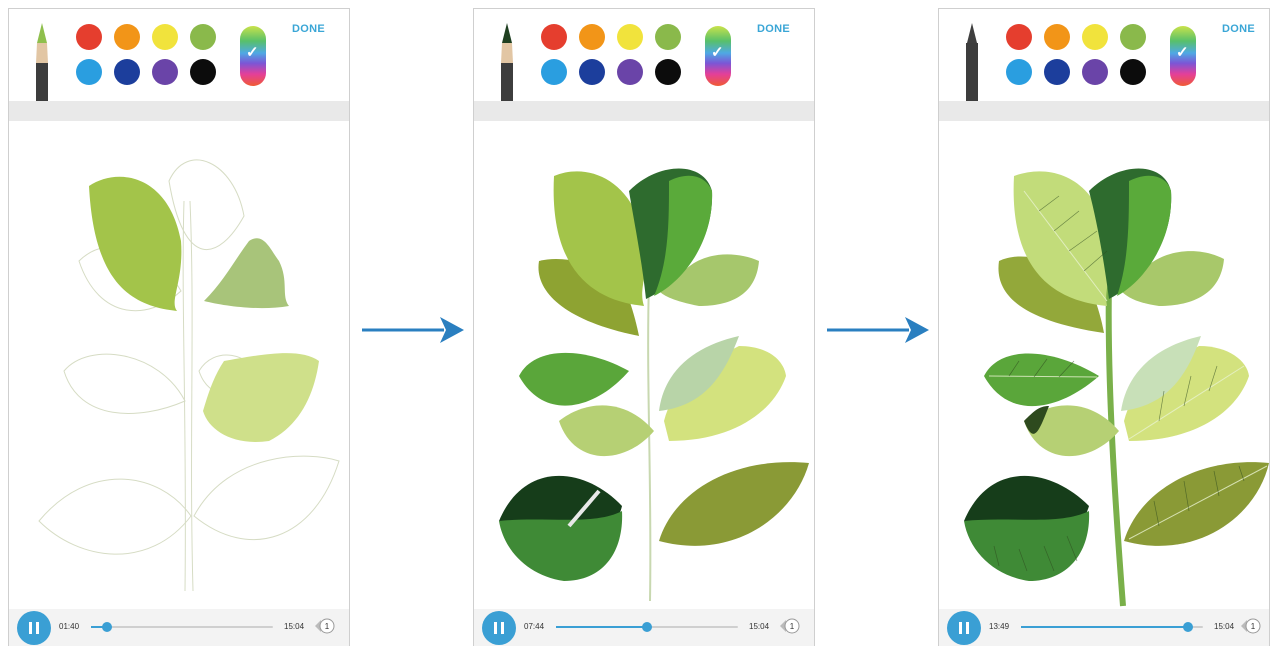 This screenshot has width=1271, height=646. What do you see at coordinates (999, 626) in the screenshot?
I see `current-time: 13:49` at bounding box center [999, 626].